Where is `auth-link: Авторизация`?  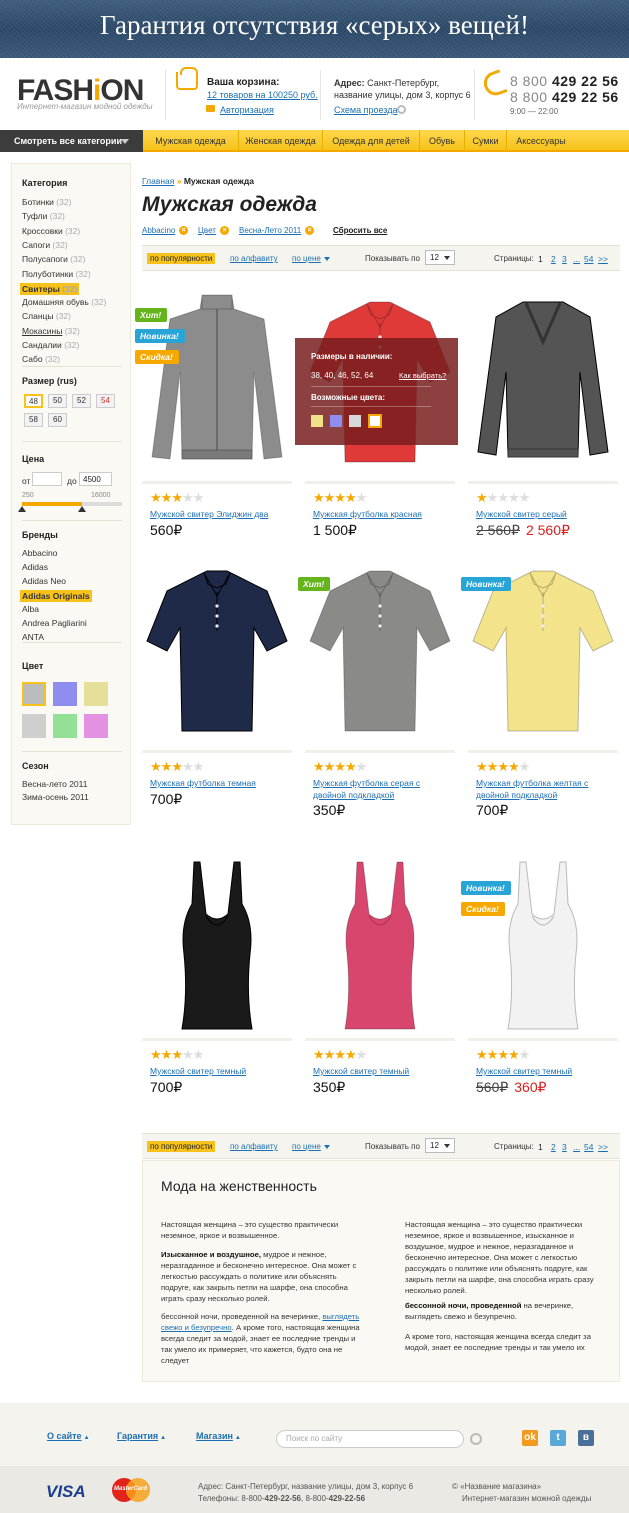
auth-link: Авторизация is located at coordinates (247, 110).